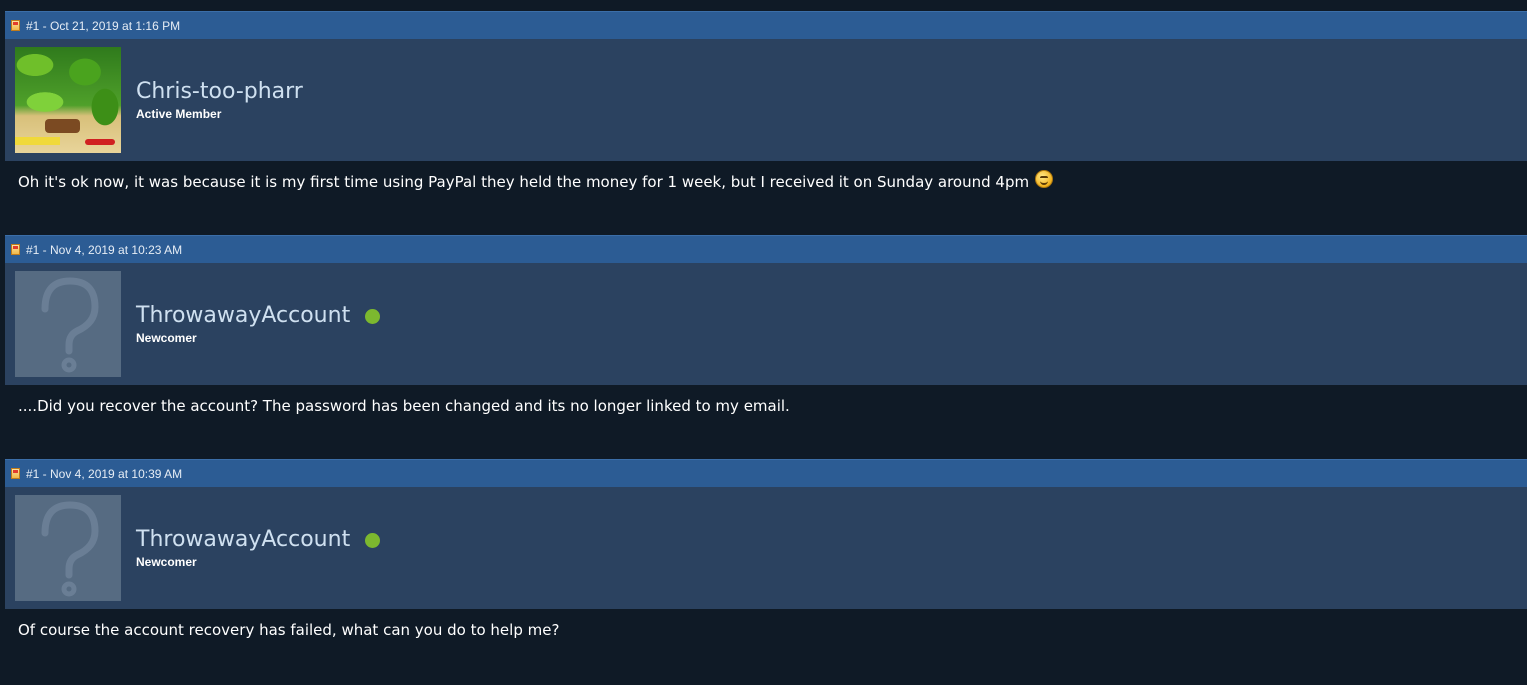  I want to click on post-header: #1 - Nov 4, 2019 at 10:39 AM, so click(766, 473).